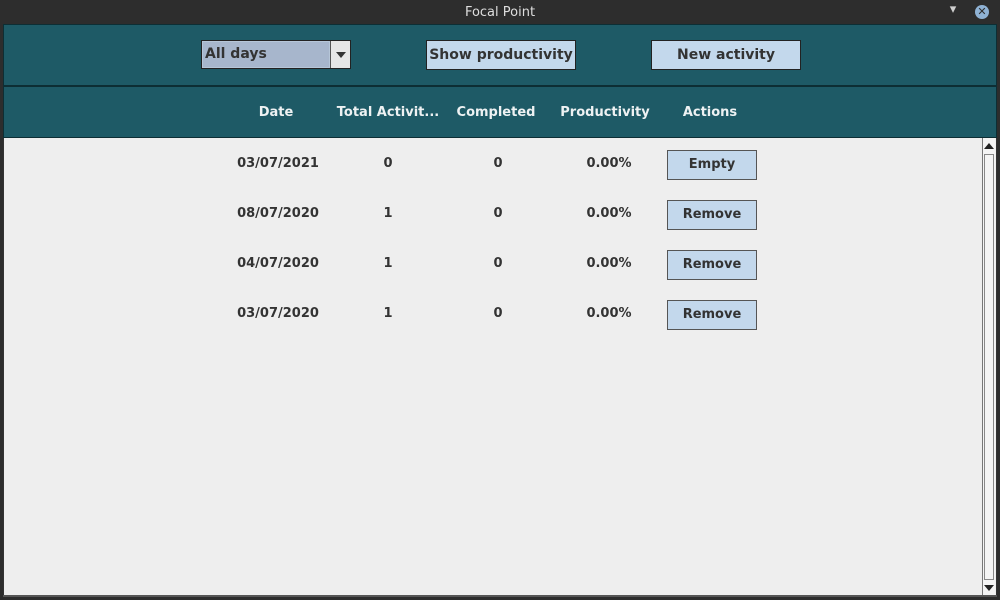 This screenshot has width=1000, height=600. What do you see at coordinates (496, 112) in the screenshot?
I see `column-header-completed: Completed` at bounding box center [496, 112].